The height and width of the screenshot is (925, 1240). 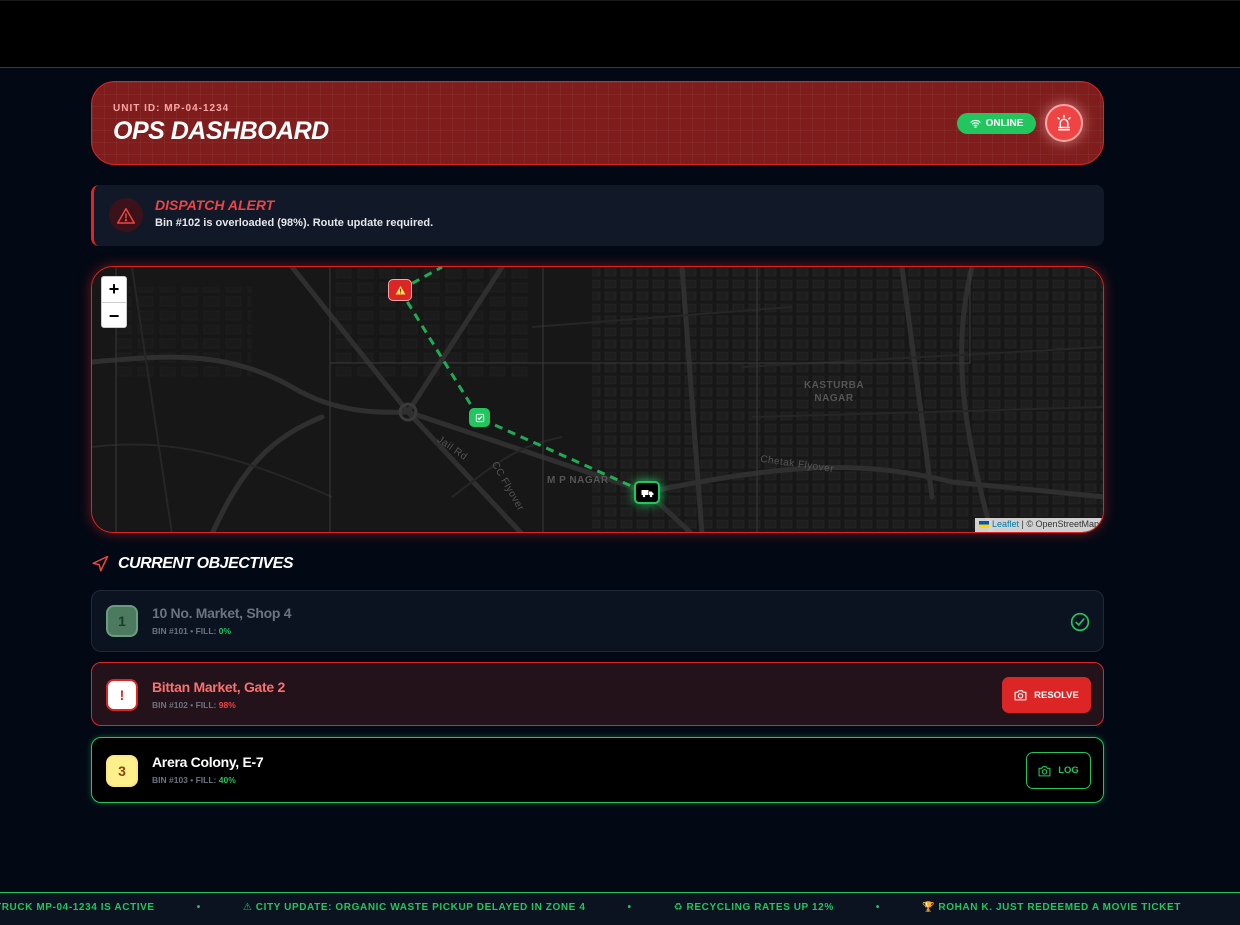 What do you see at coordinates (984, 525) in the screenshot?
I see `ukraine-flag-icon` at bounding box center [984, 525].